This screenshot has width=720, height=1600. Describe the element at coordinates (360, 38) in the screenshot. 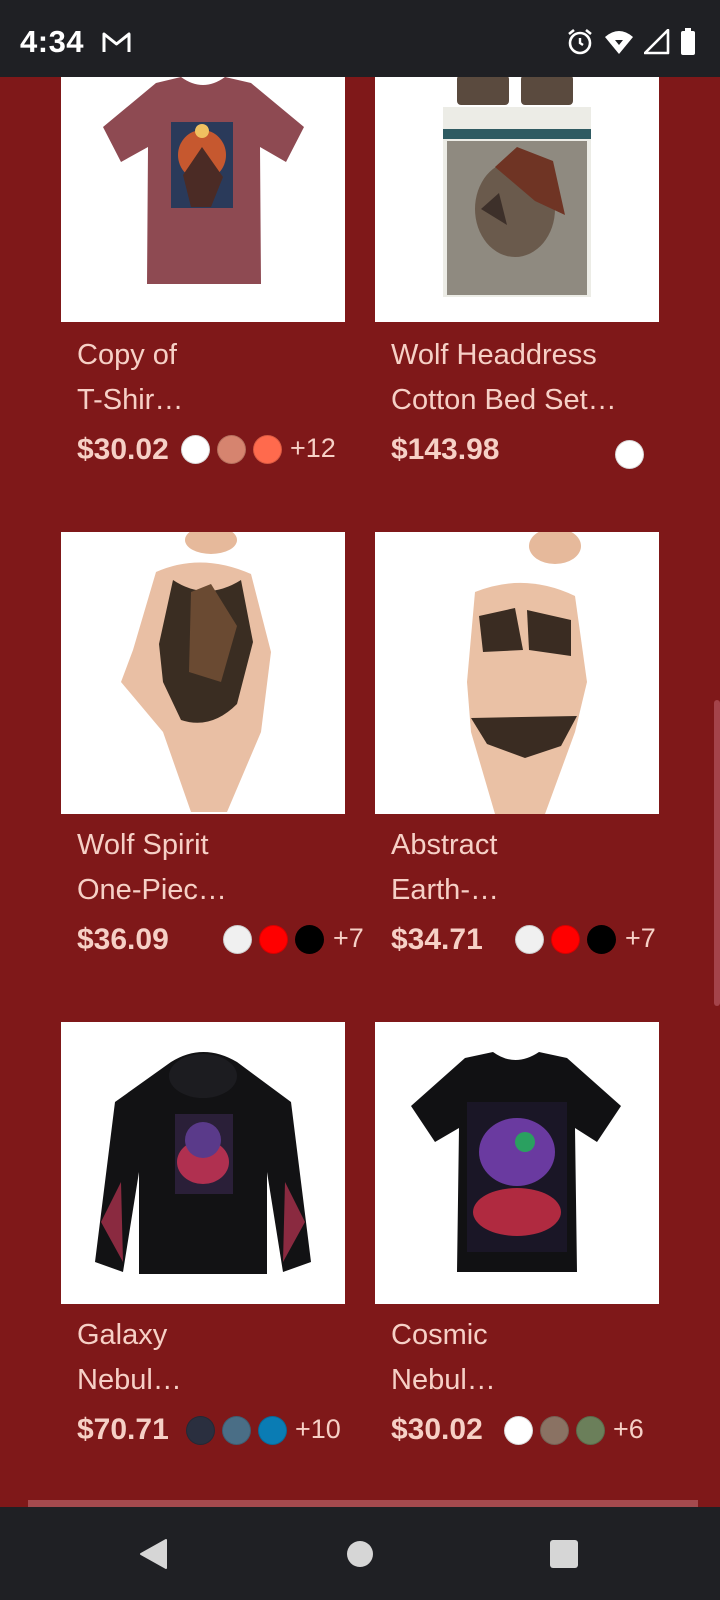

I see `status-bar: 4:34` at that location.